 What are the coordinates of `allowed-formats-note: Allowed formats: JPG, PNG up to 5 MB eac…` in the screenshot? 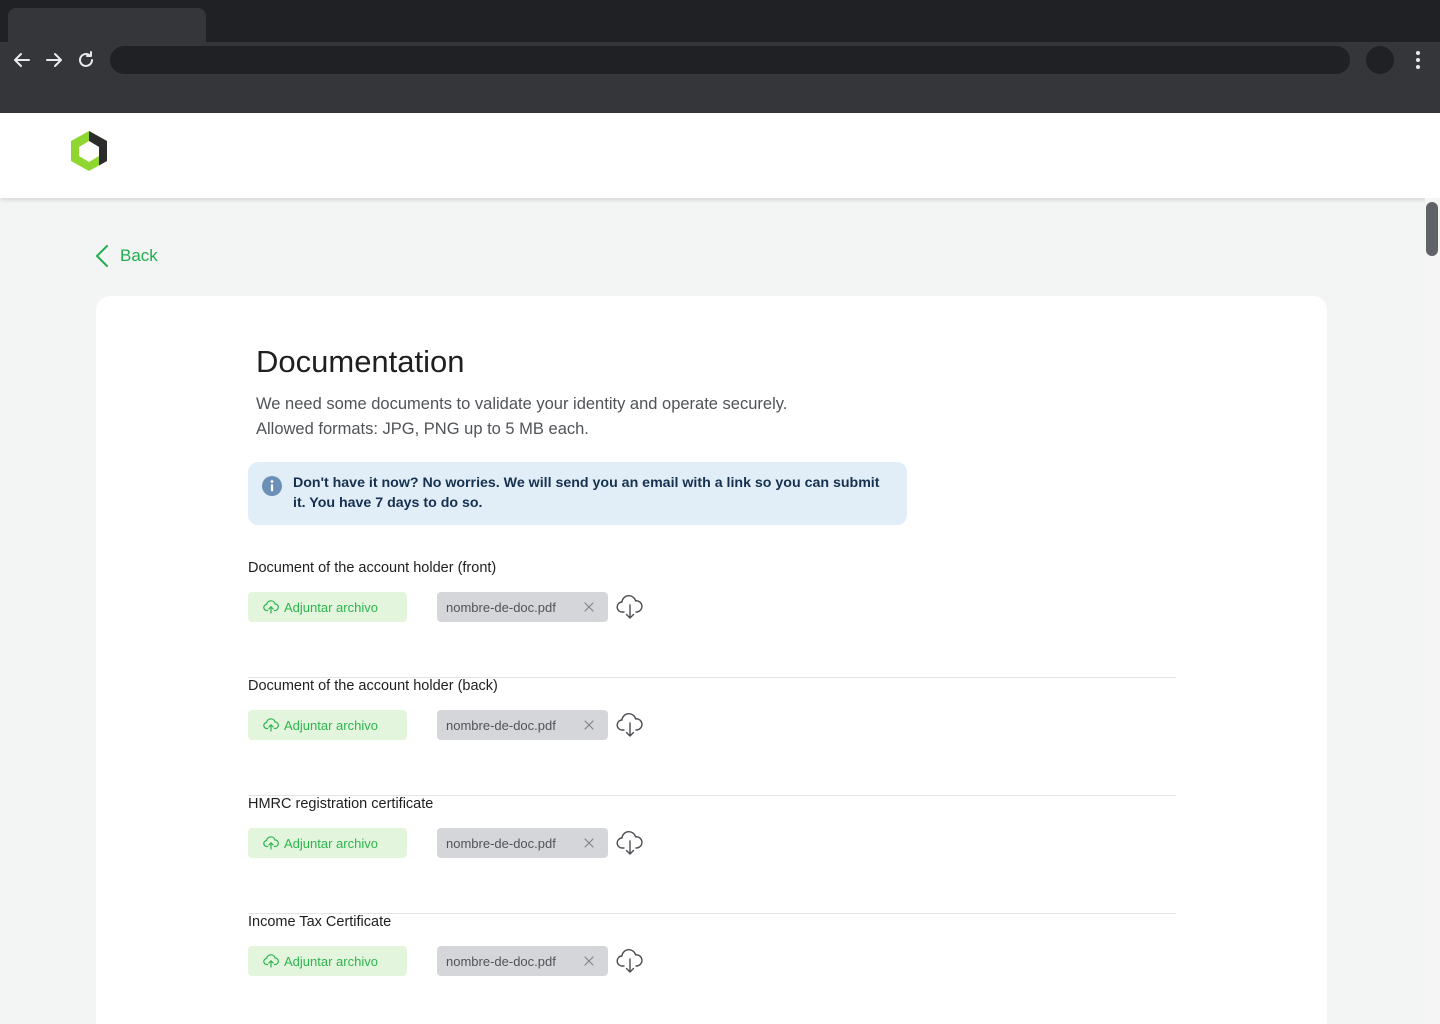 It's located at (422, 429).